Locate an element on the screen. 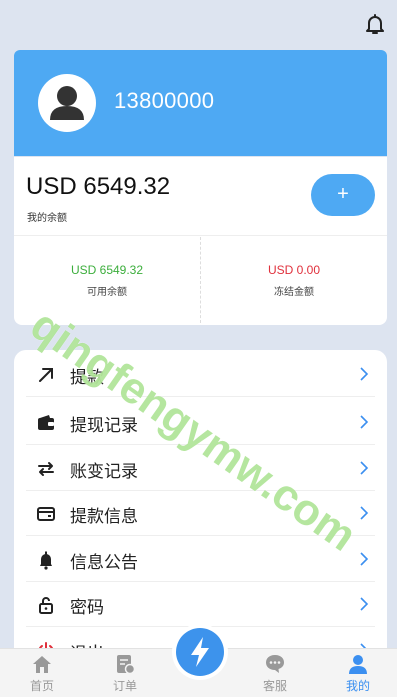  menu-item-withdraw-info: 提款信息 is located at coordinates (200, 513).